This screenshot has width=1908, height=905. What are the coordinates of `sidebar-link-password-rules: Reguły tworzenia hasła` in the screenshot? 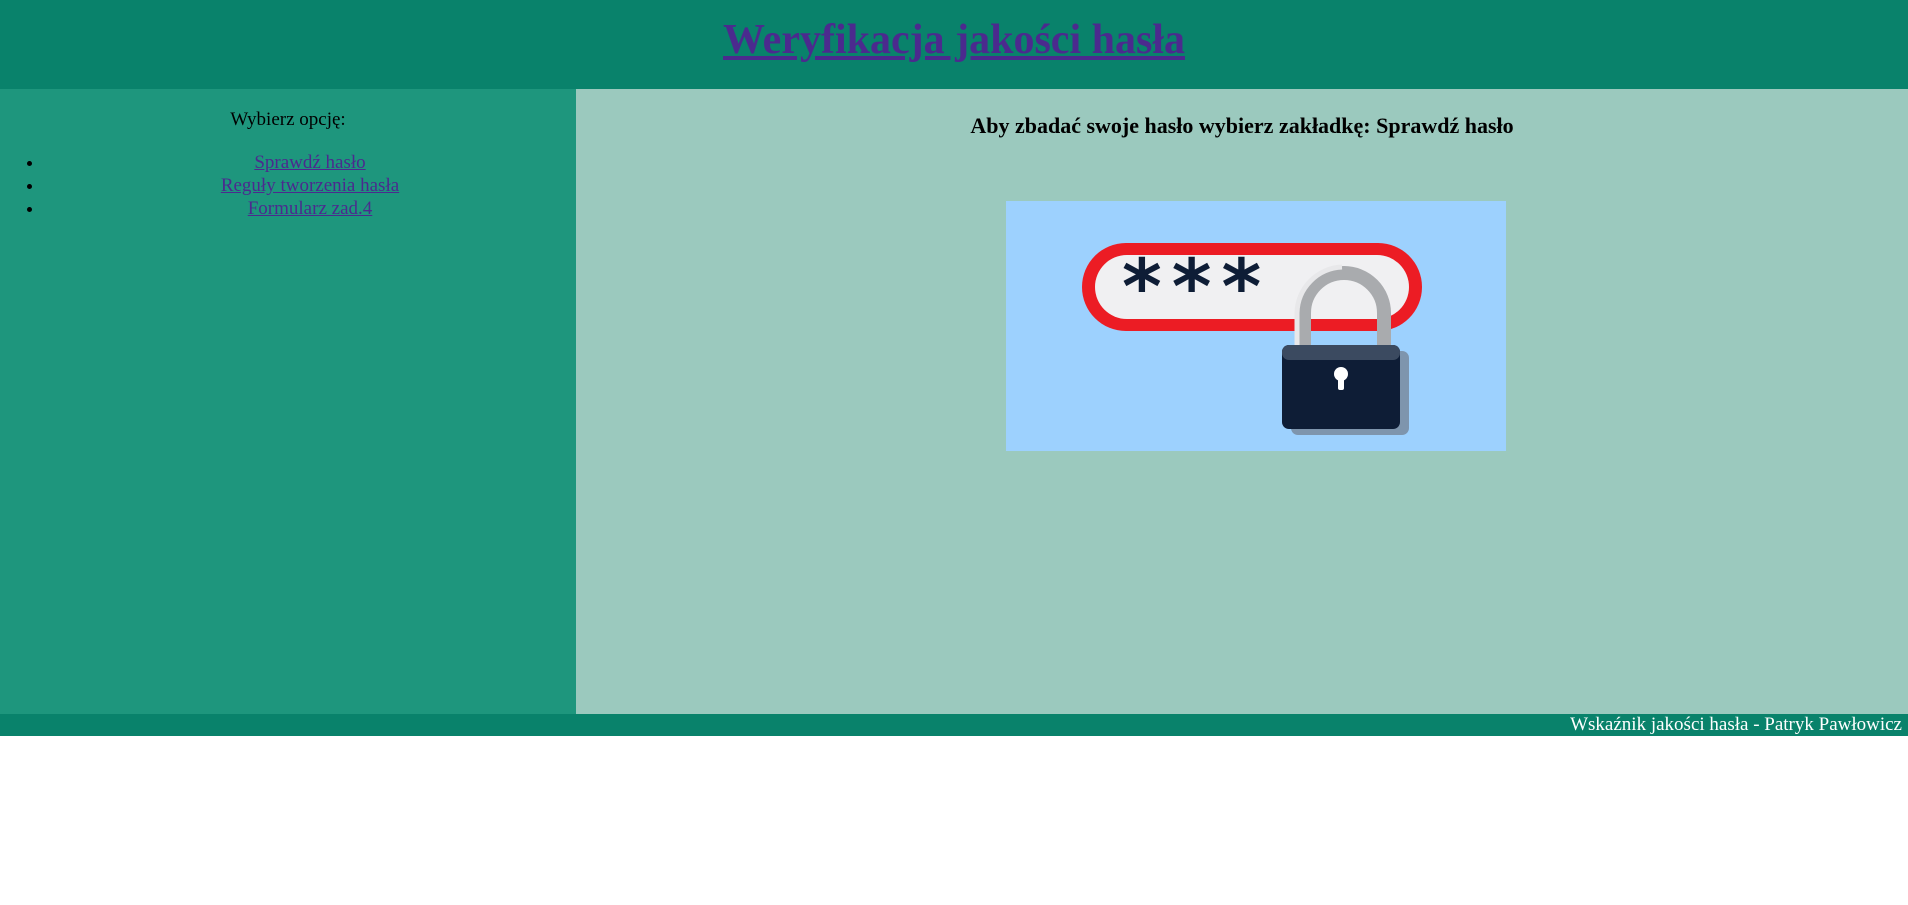 It's located at (310, 185).